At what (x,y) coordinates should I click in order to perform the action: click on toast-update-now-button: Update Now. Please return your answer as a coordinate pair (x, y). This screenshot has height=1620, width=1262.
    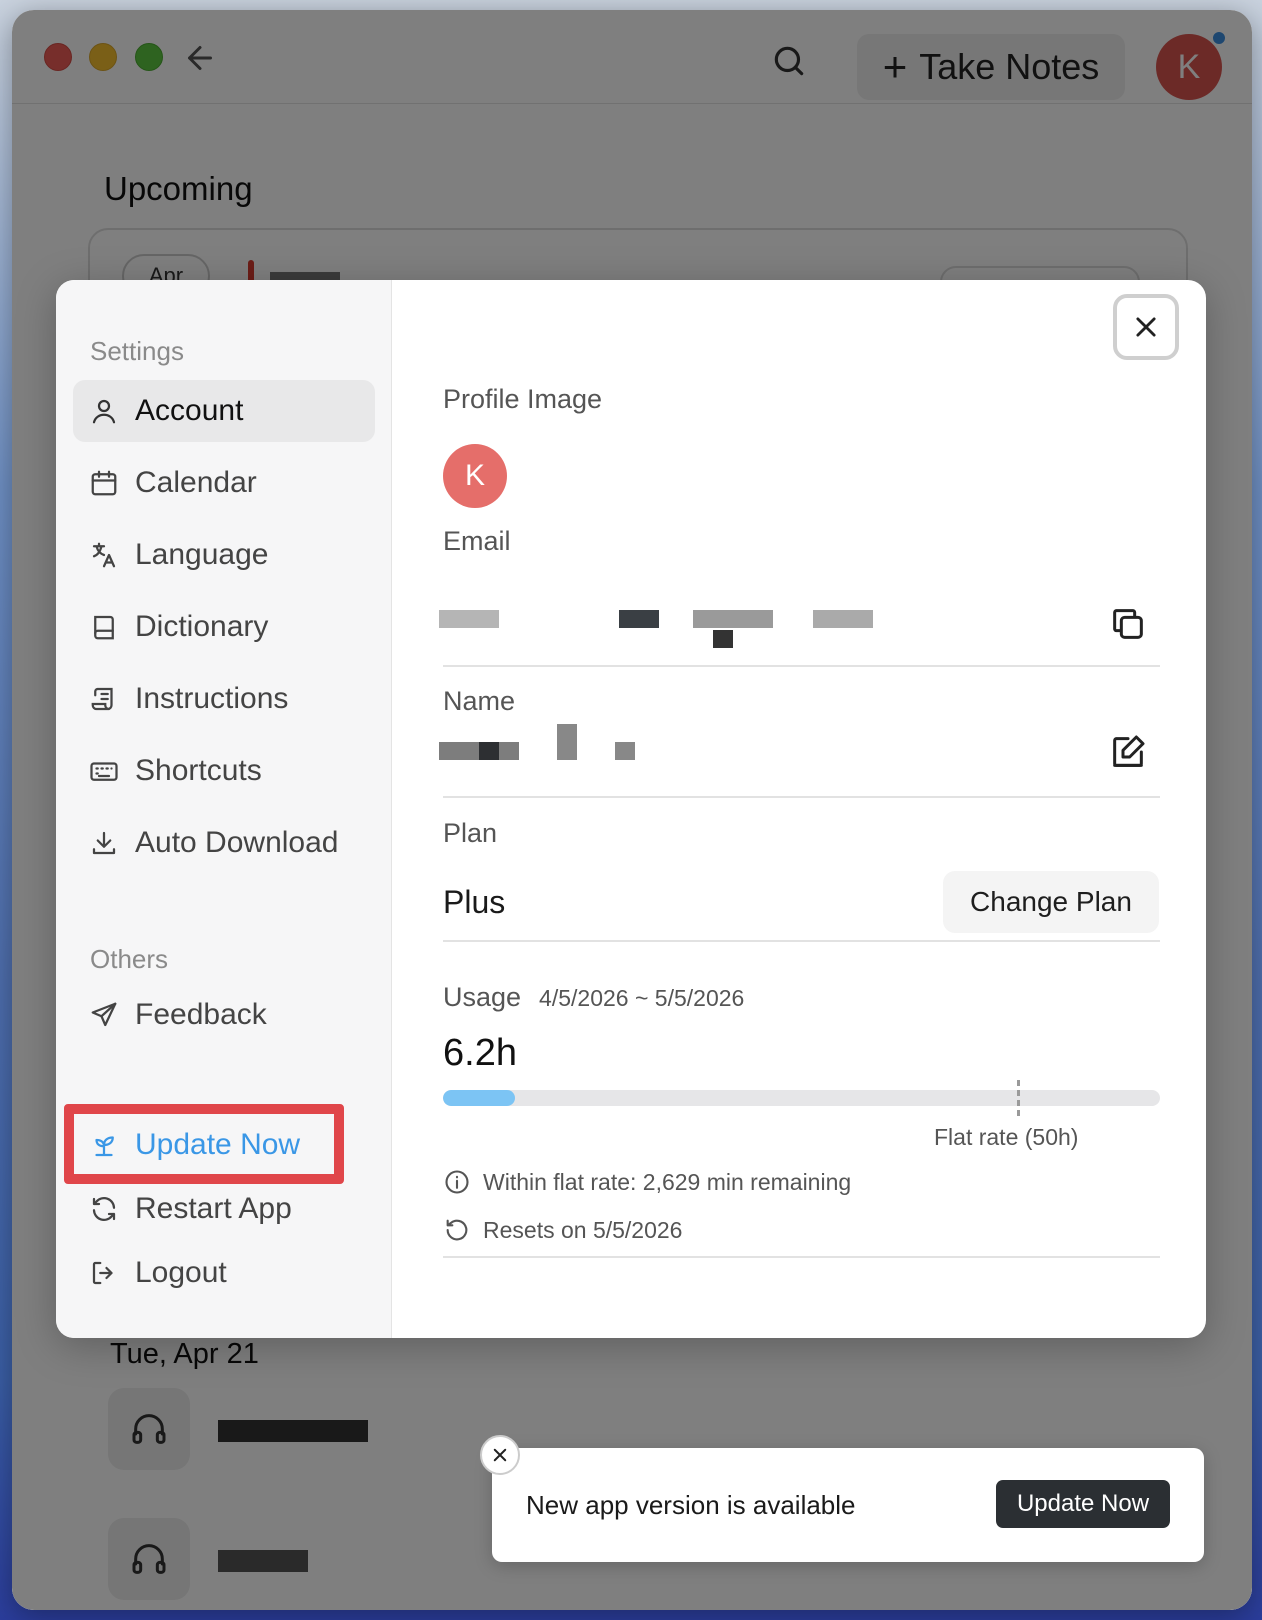
    Looking at the image, I should click on (1083, 1504).